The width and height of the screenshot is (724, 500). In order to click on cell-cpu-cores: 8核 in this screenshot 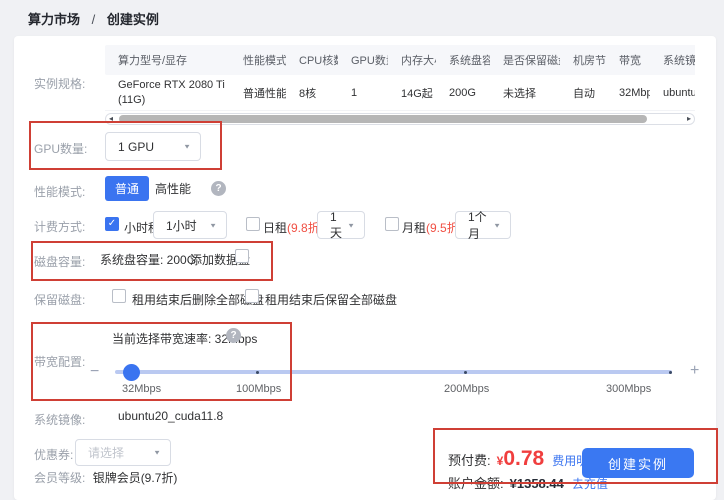, I will do `click(308, 93)`.